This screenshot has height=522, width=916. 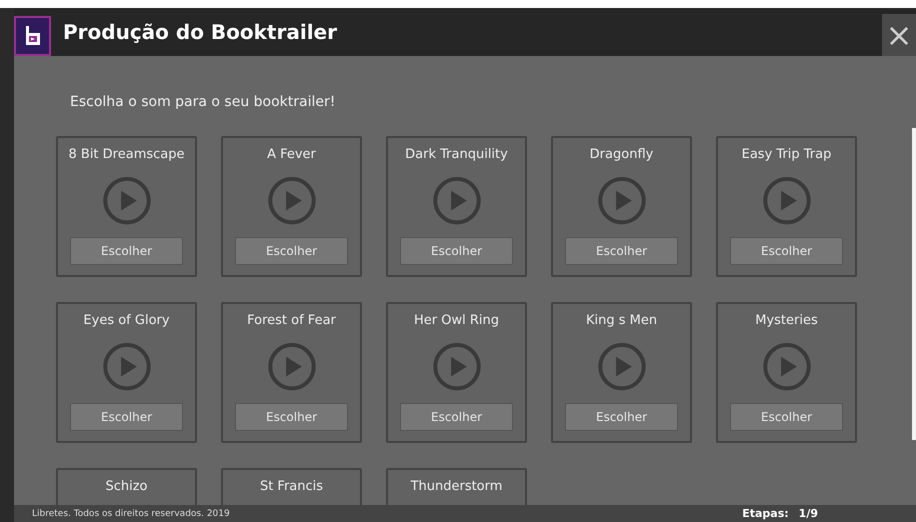 I want to click on sound-title: King s Men, so click(x=622, y=321).